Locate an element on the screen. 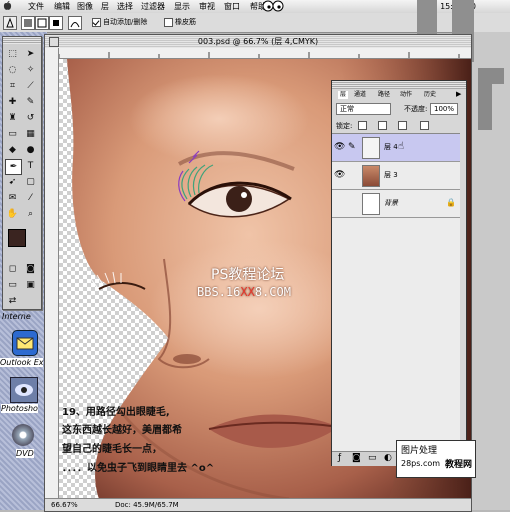 This screenshot has width=510, height=512. freeform-pen-icon is located at coordinates (75, 25).